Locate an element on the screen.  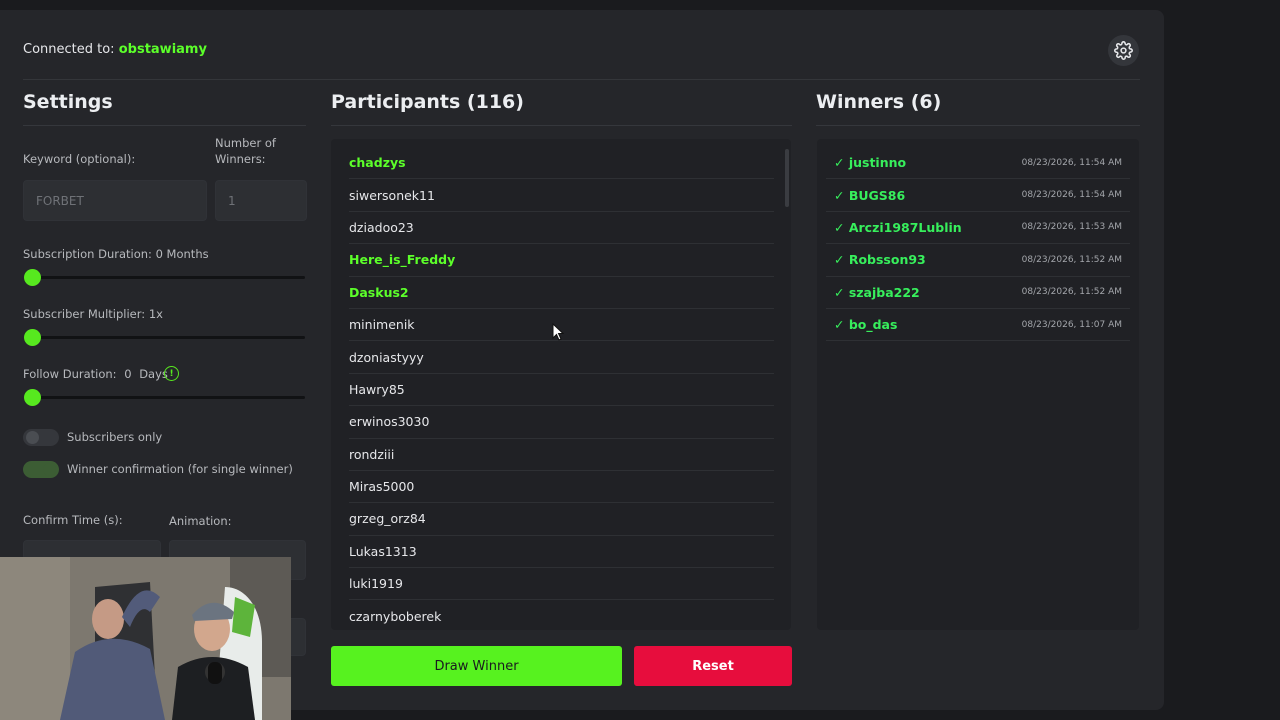
winner-time: 08/23/2026, 11:53 AM is located at coordinates (1071, 227).